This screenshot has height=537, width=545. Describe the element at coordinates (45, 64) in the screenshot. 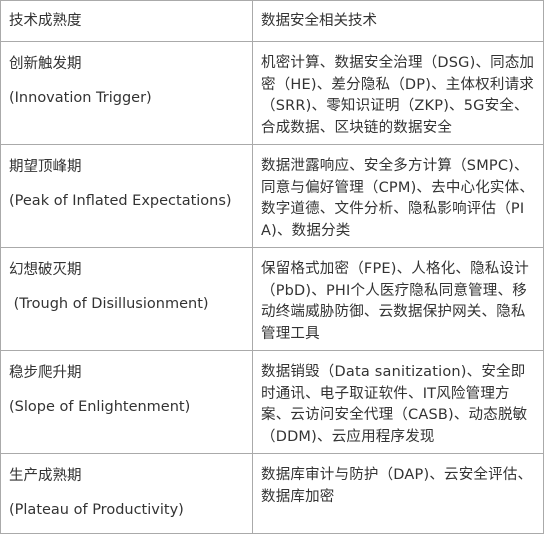

I see `stage-name-cn: 创新触发期` at that location.